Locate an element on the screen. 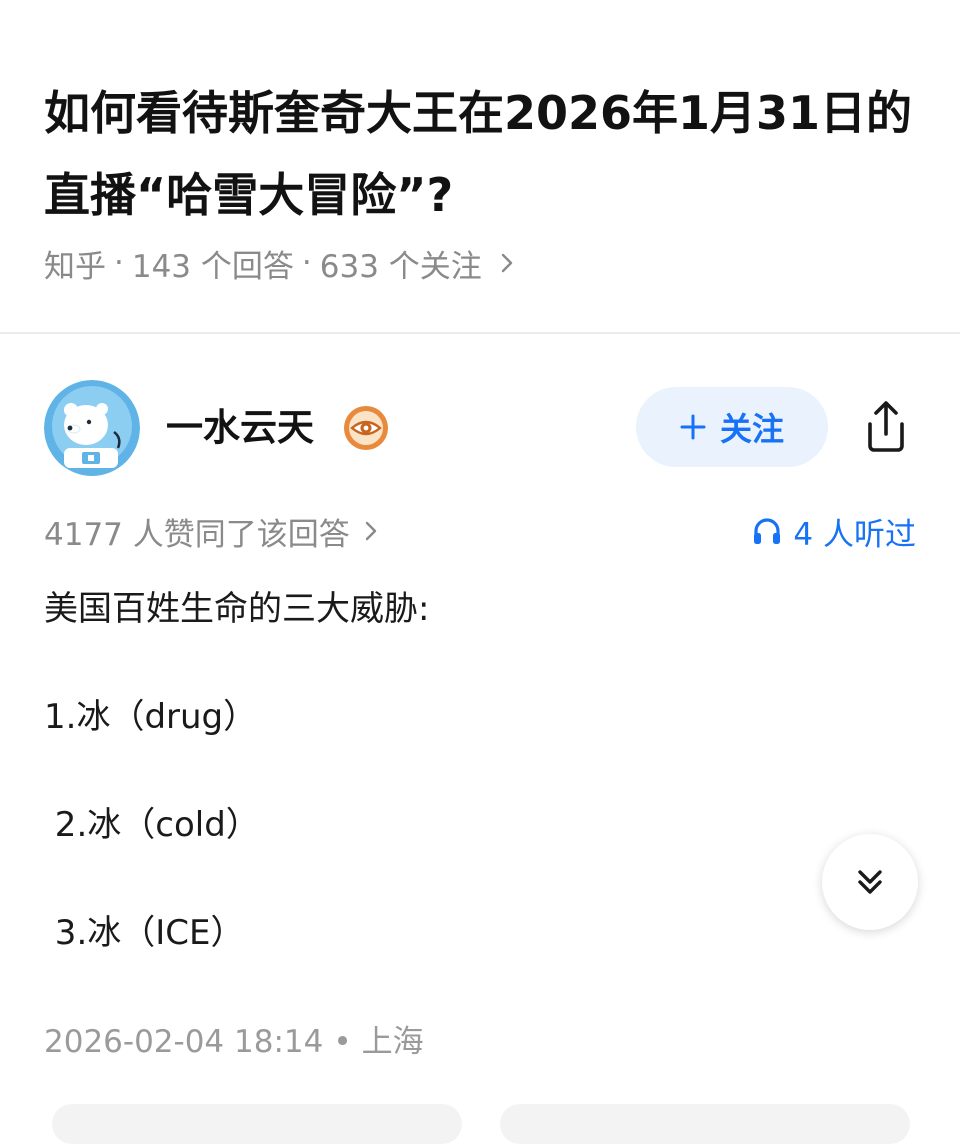 This screenshot has width=960, height=1144. headphones-icon is located at coordinates (767, 531).